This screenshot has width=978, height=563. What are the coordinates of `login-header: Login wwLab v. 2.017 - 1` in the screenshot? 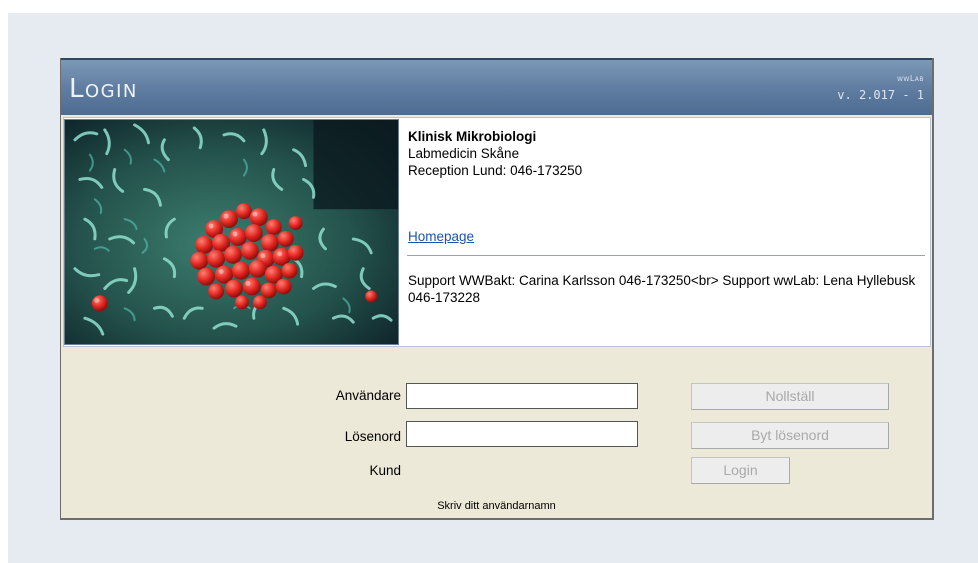 It's located at (496, 86).